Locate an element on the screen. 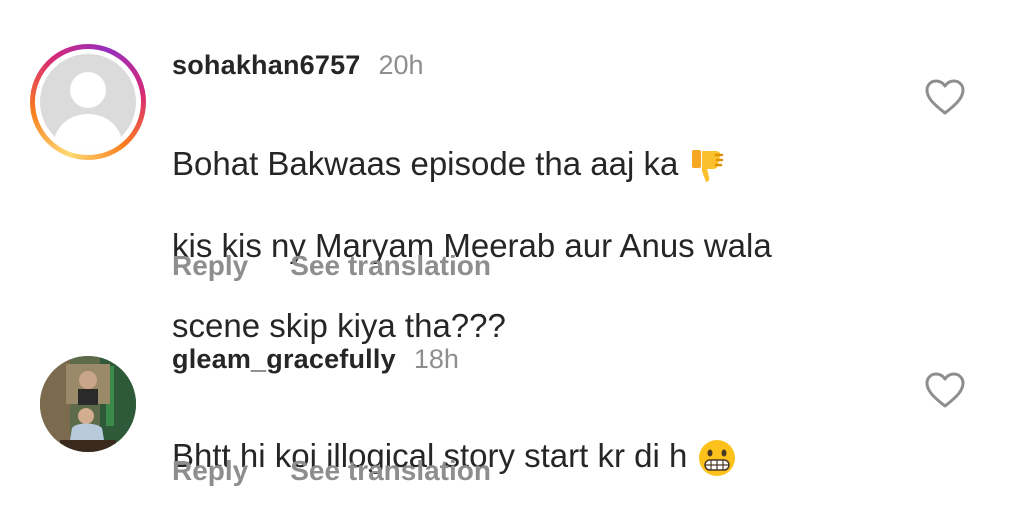  comment-username: sohakhan6757 is located at coordinates (266, 65).